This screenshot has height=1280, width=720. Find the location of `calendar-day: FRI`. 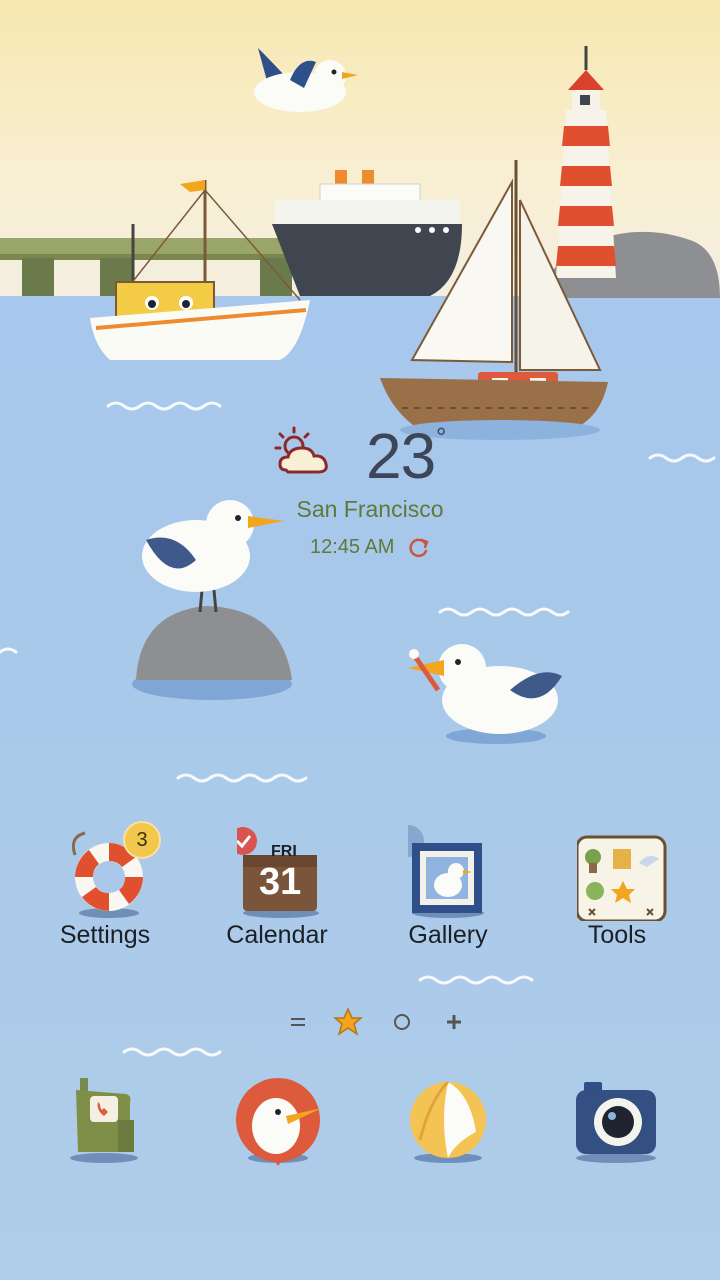

calendar-day: FRI is located at coordinates (284, 851).